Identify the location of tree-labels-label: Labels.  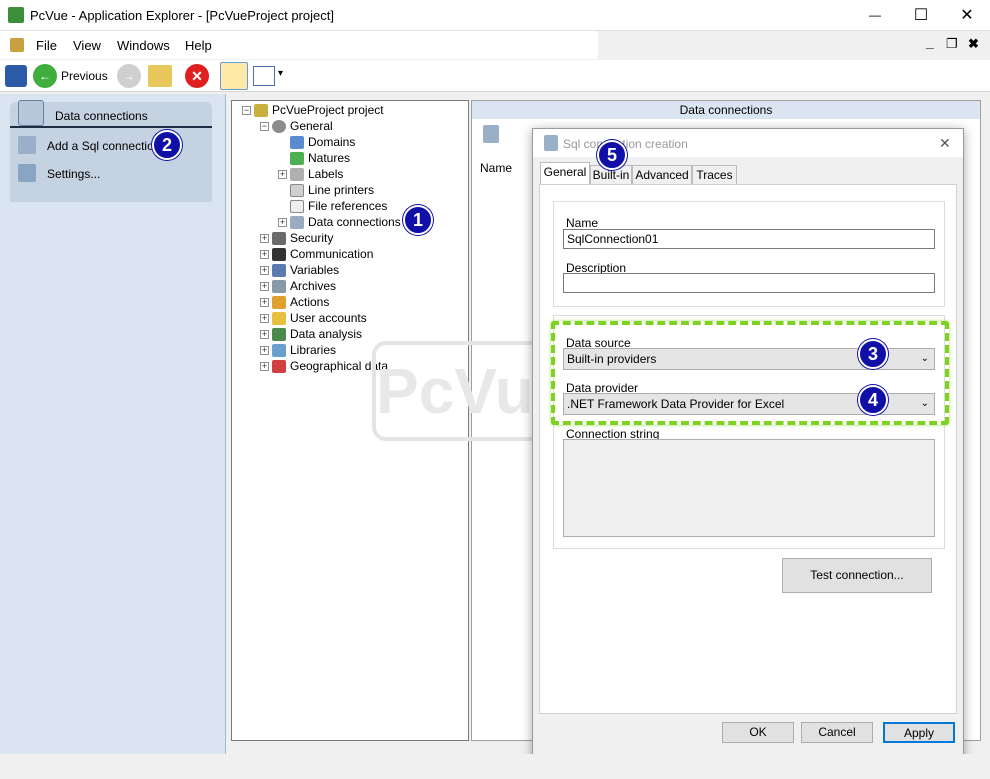
(326, 174).